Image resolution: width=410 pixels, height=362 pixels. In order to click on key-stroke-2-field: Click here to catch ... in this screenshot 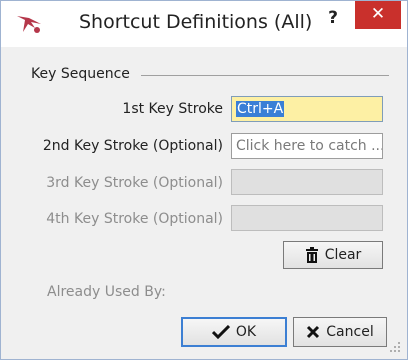, I will do `click(307, 146)`.